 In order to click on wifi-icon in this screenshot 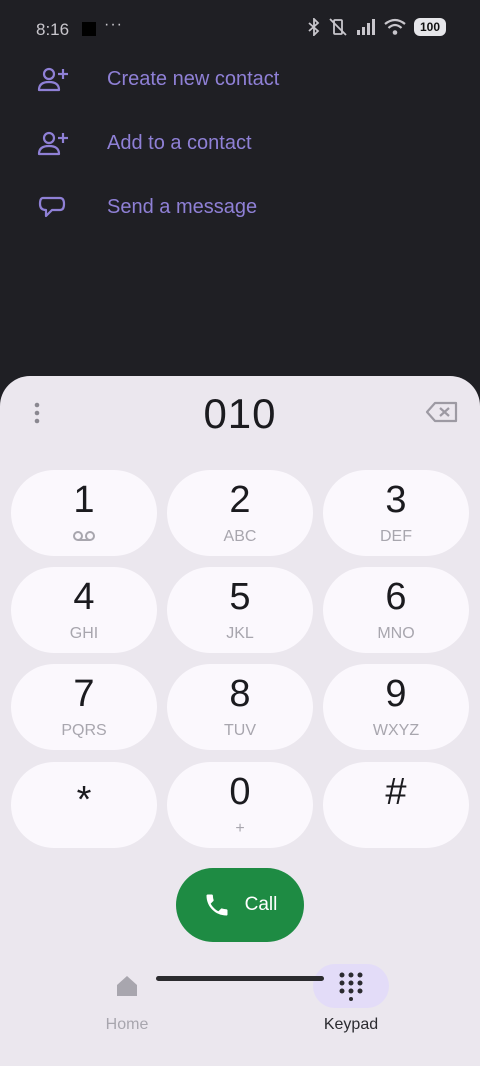, I will do `click(395, 26)`.